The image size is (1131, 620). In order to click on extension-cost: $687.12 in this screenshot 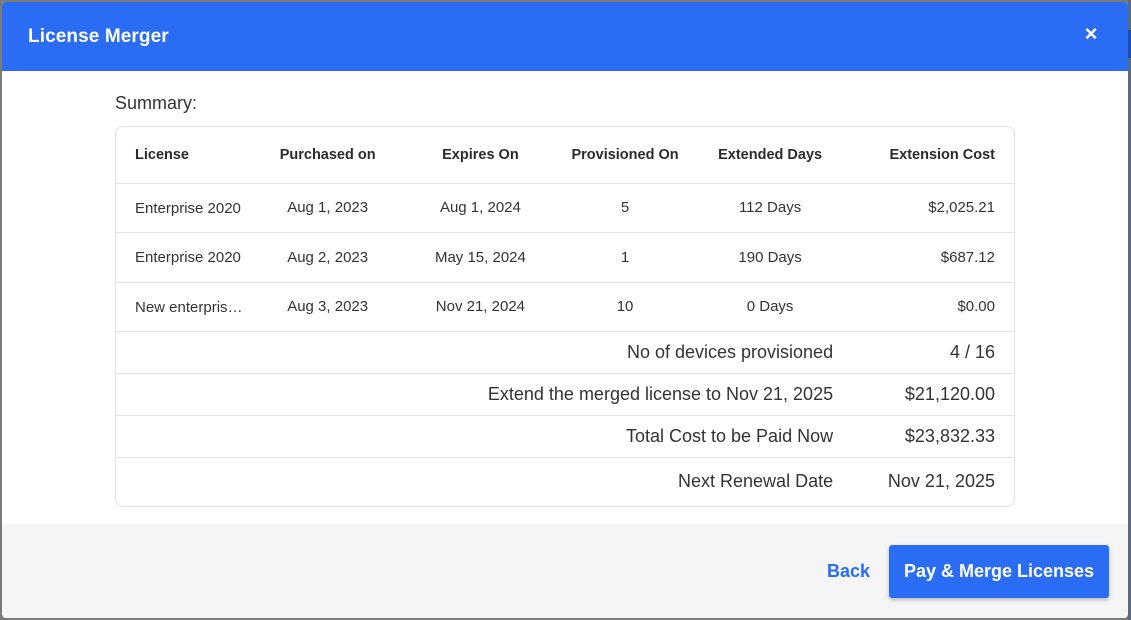, I will do `click(937, 257)`.